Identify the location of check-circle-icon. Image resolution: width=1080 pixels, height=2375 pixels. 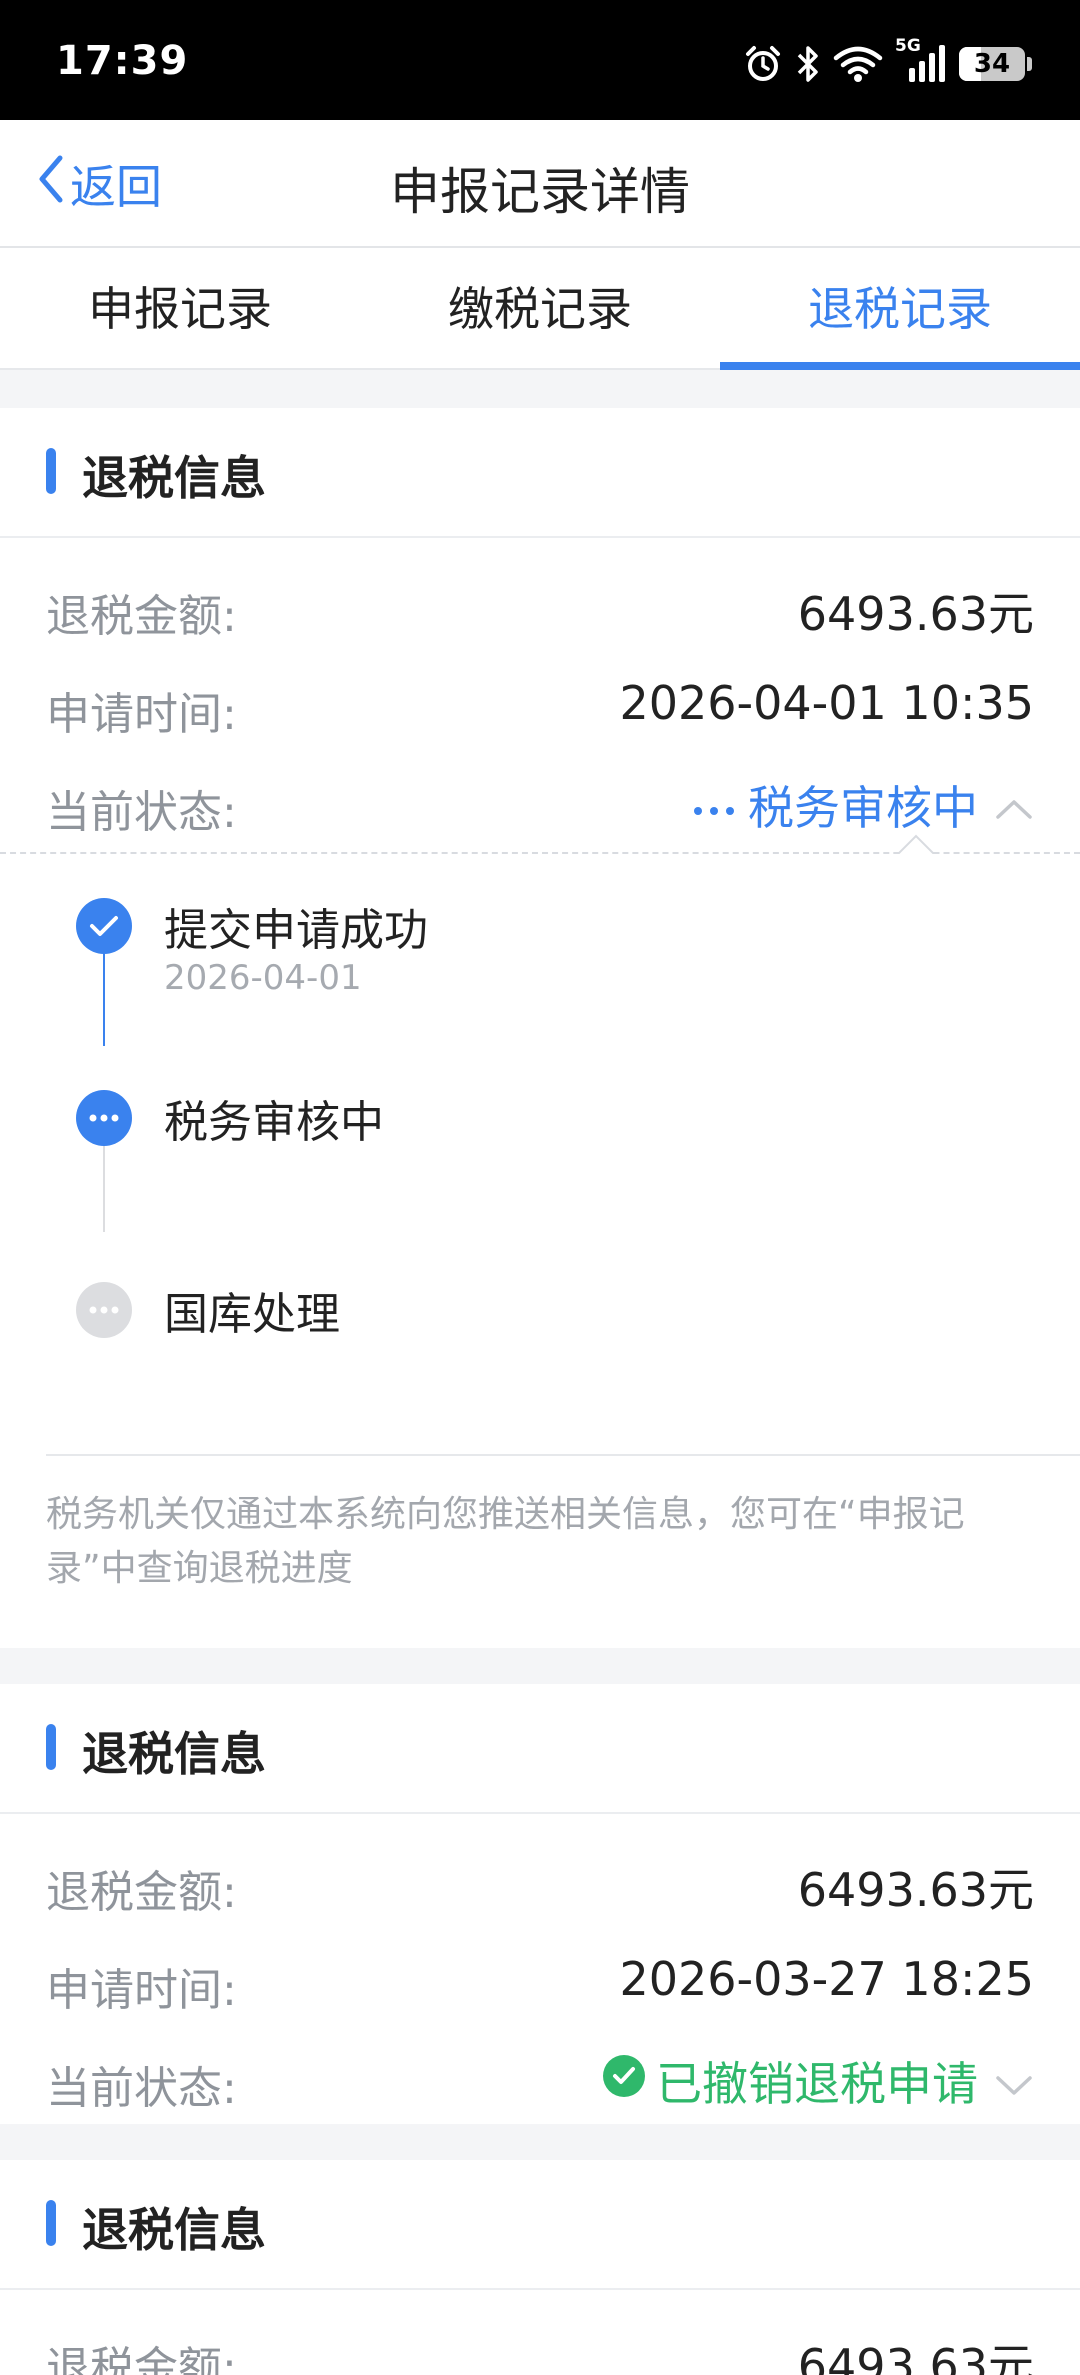
(624, 2081).